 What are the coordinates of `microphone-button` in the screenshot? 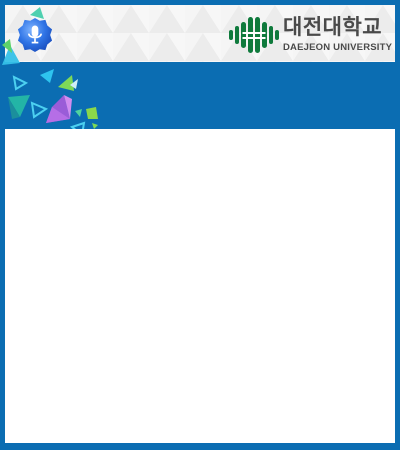 It's located at (35, 35).